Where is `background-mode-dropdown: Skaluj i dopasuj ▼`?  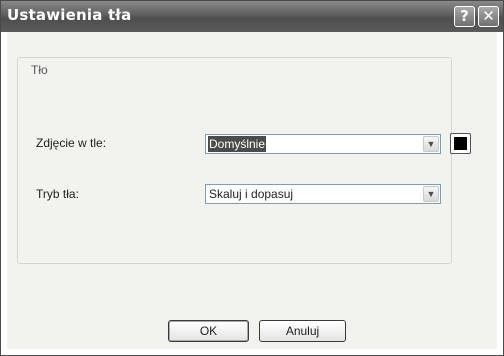 background-mode-dropdown: Skaluj i dopasuj ▼ is located at coordinates (323, 194).